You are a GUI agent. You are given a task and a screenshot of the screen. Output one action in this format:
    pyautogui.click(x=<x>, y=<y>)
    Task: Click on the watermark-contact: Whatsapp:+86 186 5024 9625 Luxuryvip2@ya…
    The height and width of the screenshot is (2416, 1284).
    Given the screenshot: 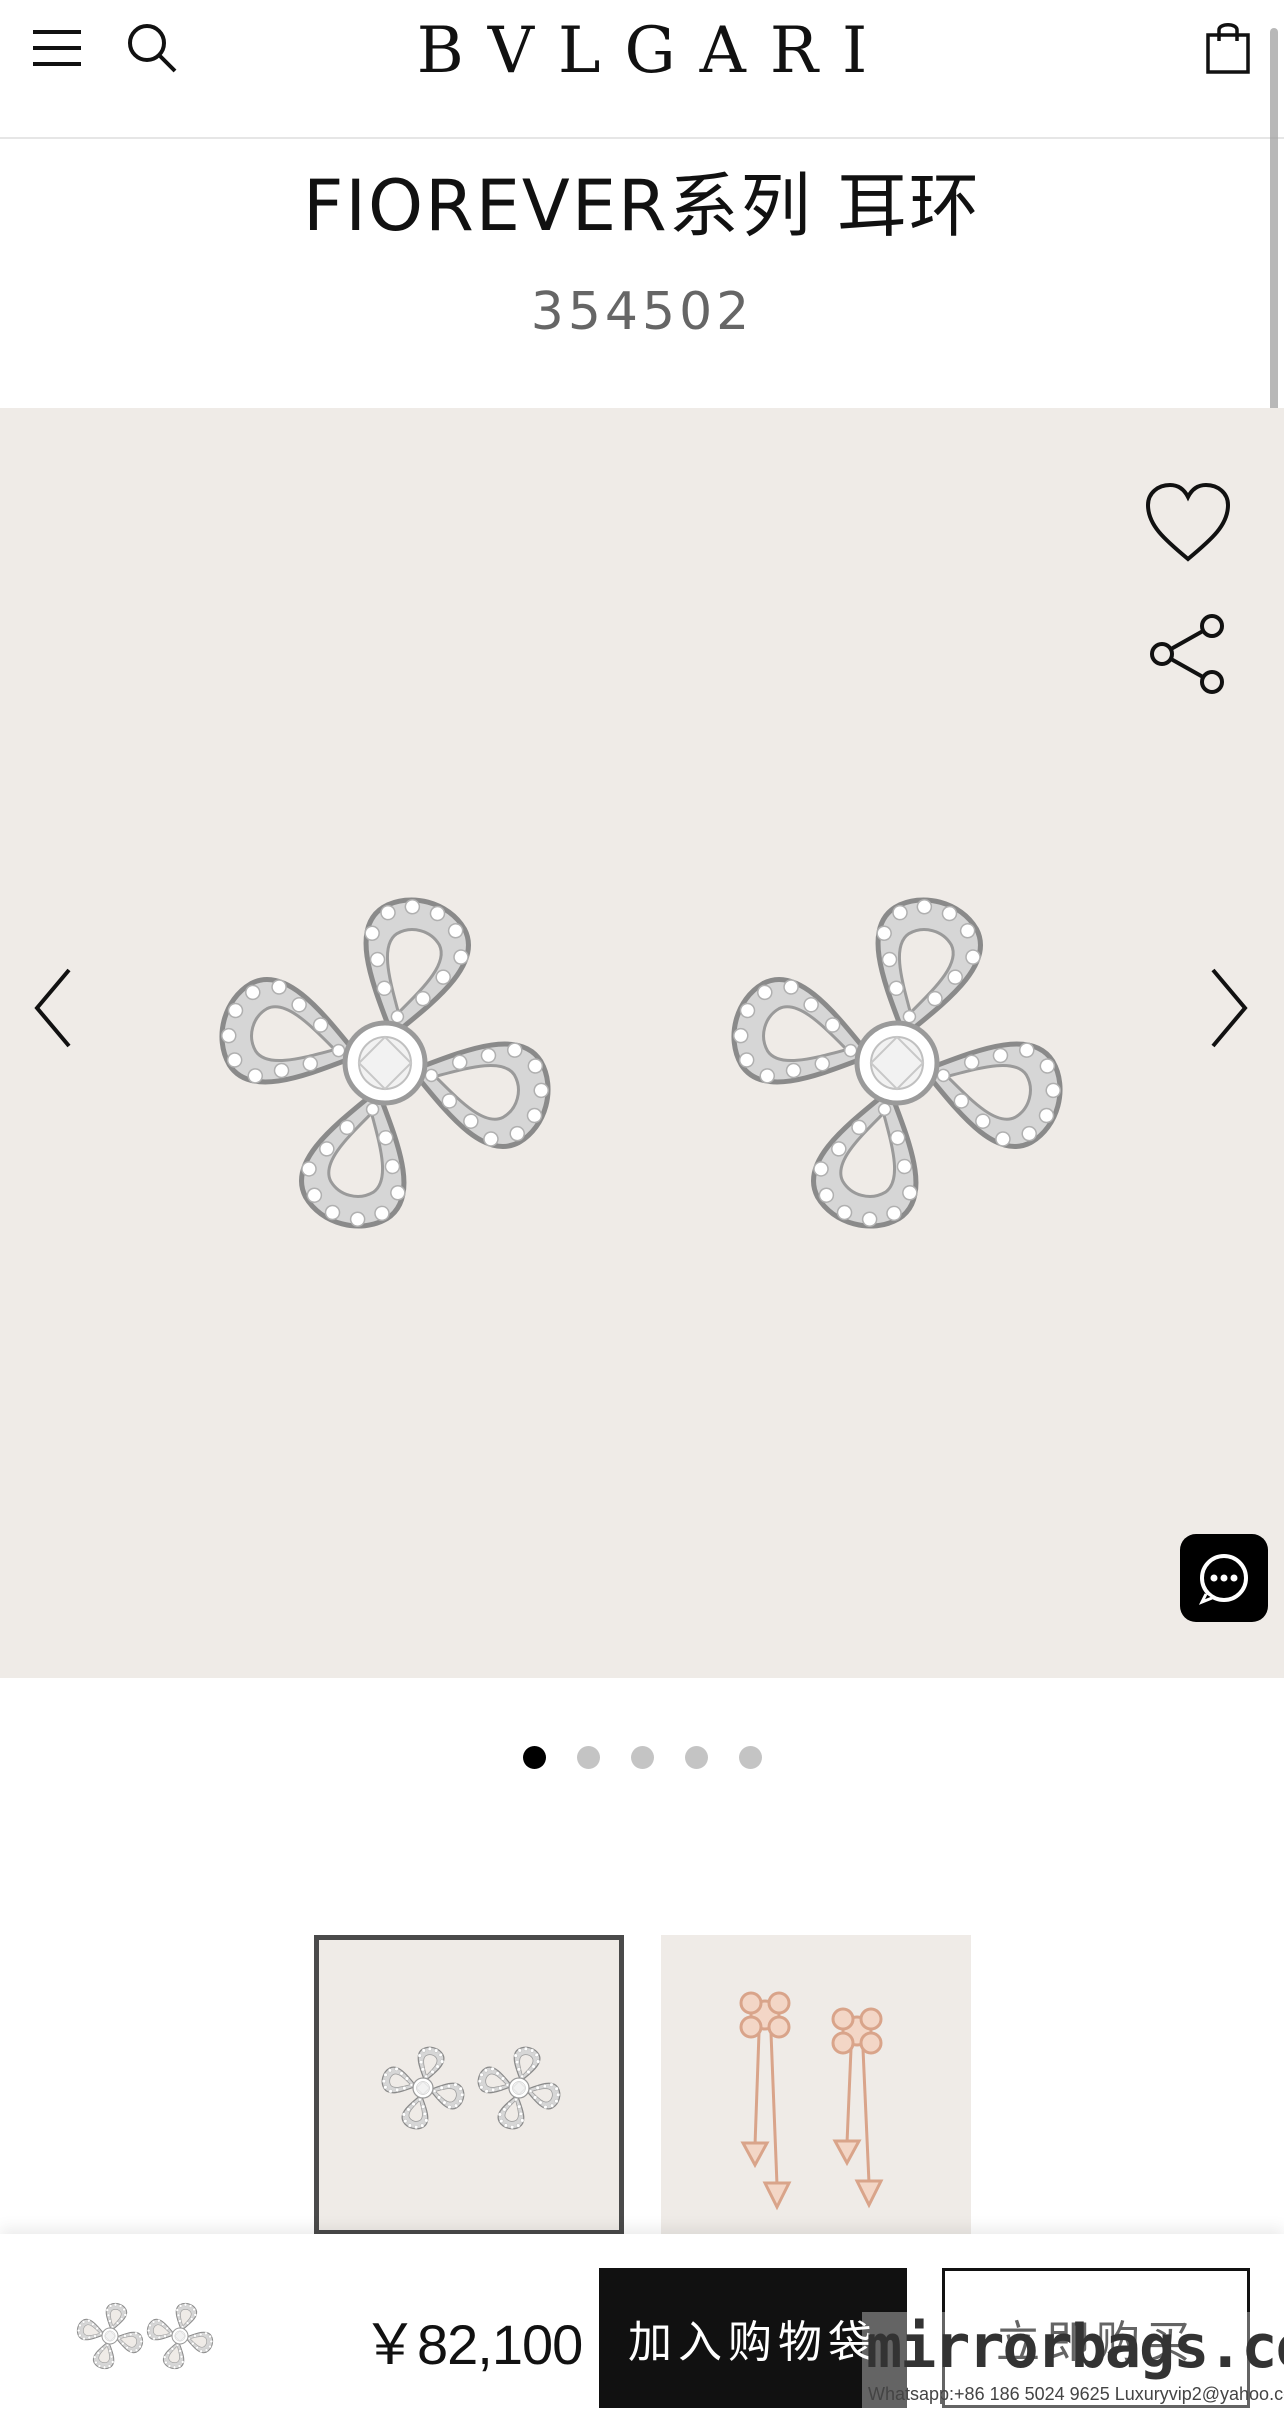 What is the action you would take?
    pyautogui.click(x=1076, y=2394)
    